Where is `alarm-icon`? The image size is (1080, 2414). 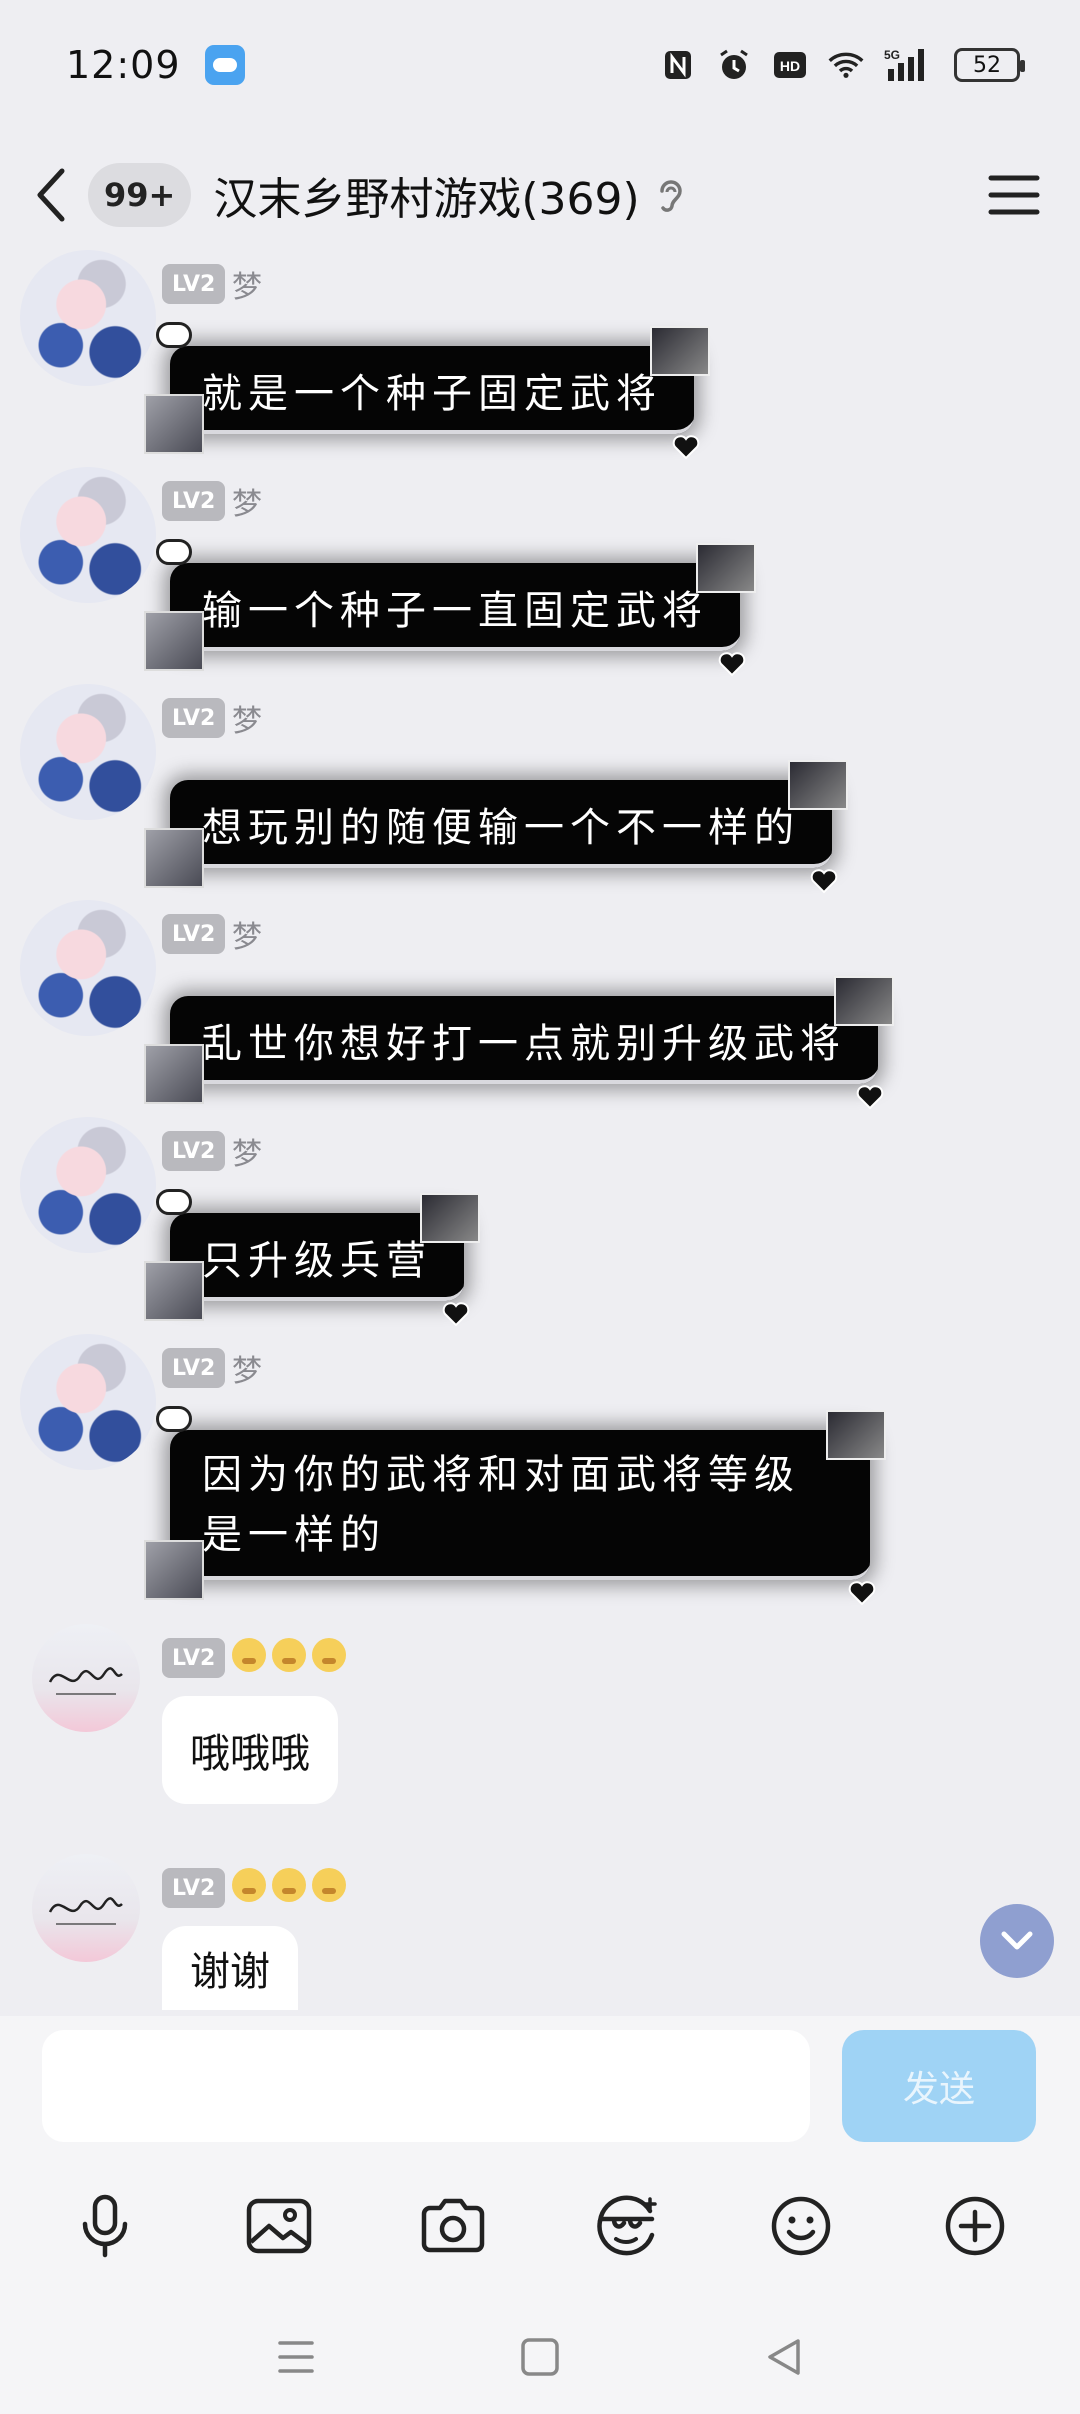 alarm-icon is located at coordinates (734, 65).